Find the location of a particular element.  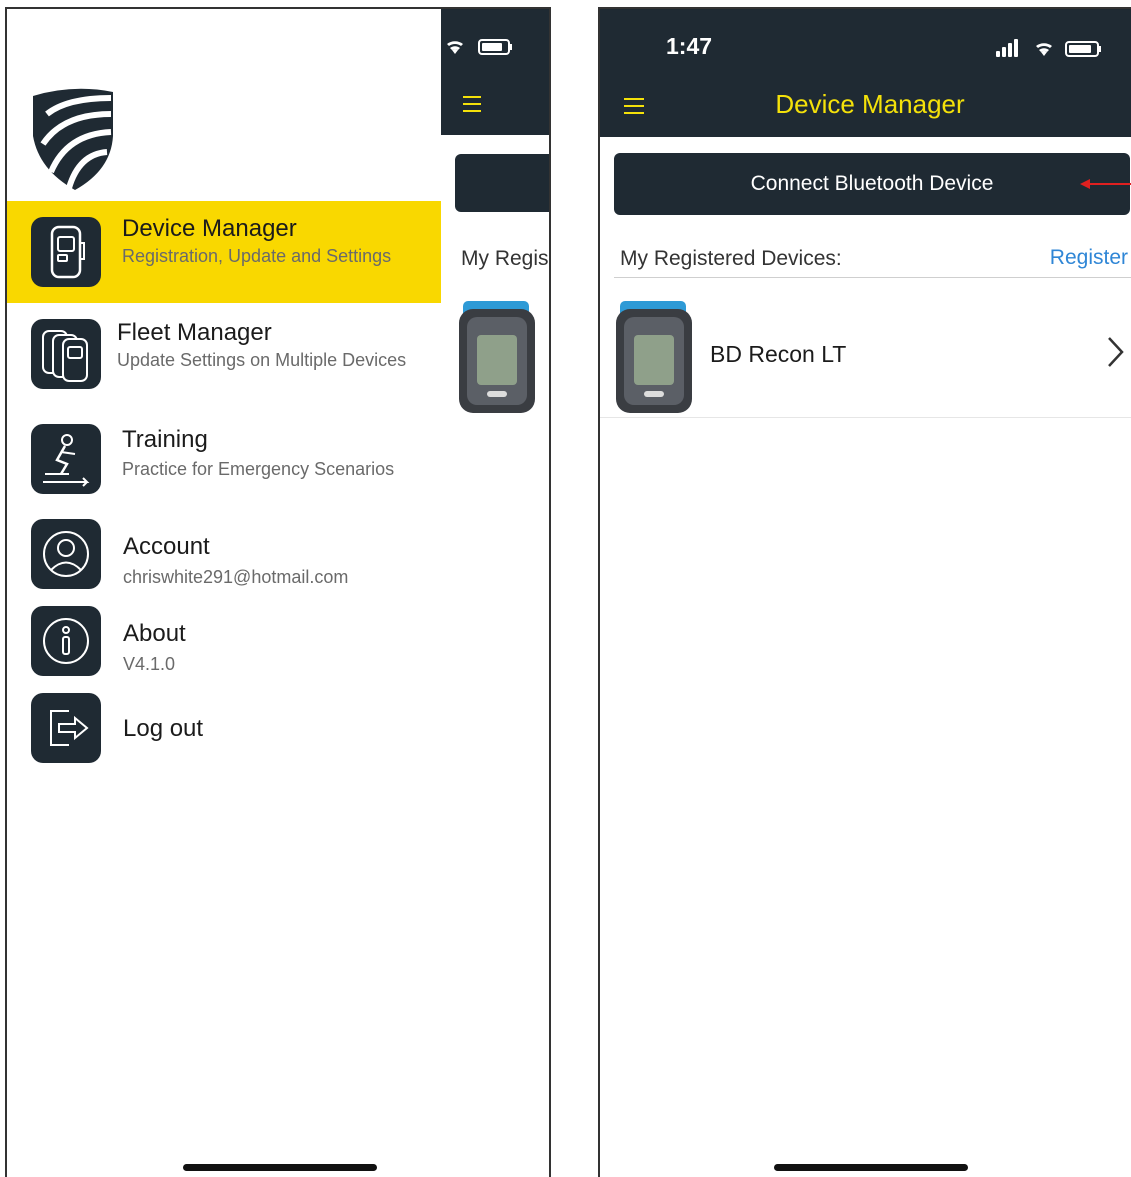

device-list-item: BD Recon LT is located at coordinates (865, 353).